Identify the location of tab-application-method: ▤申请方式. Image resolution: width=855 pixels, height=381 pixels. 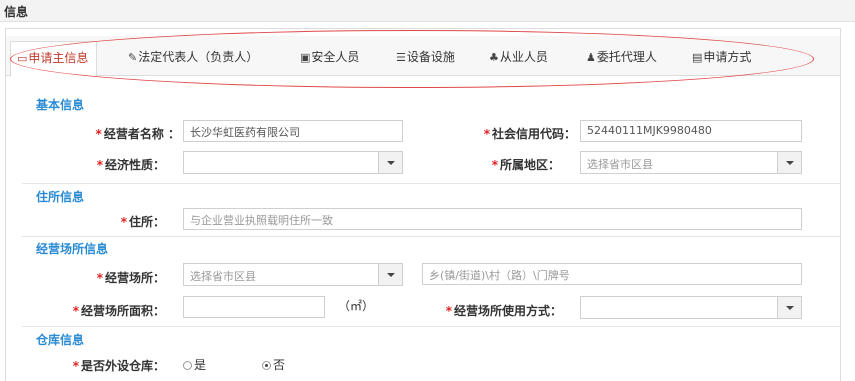
(721, 56).